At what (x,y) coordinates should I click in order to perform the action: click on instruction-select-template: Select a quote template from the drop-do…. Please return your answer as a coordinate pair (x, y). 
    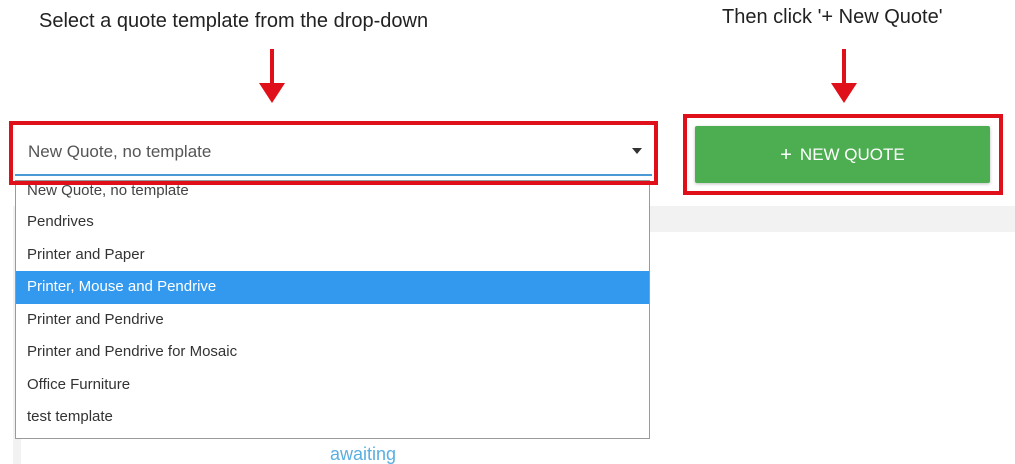
    Looking at the image, I should click on (234, 21).